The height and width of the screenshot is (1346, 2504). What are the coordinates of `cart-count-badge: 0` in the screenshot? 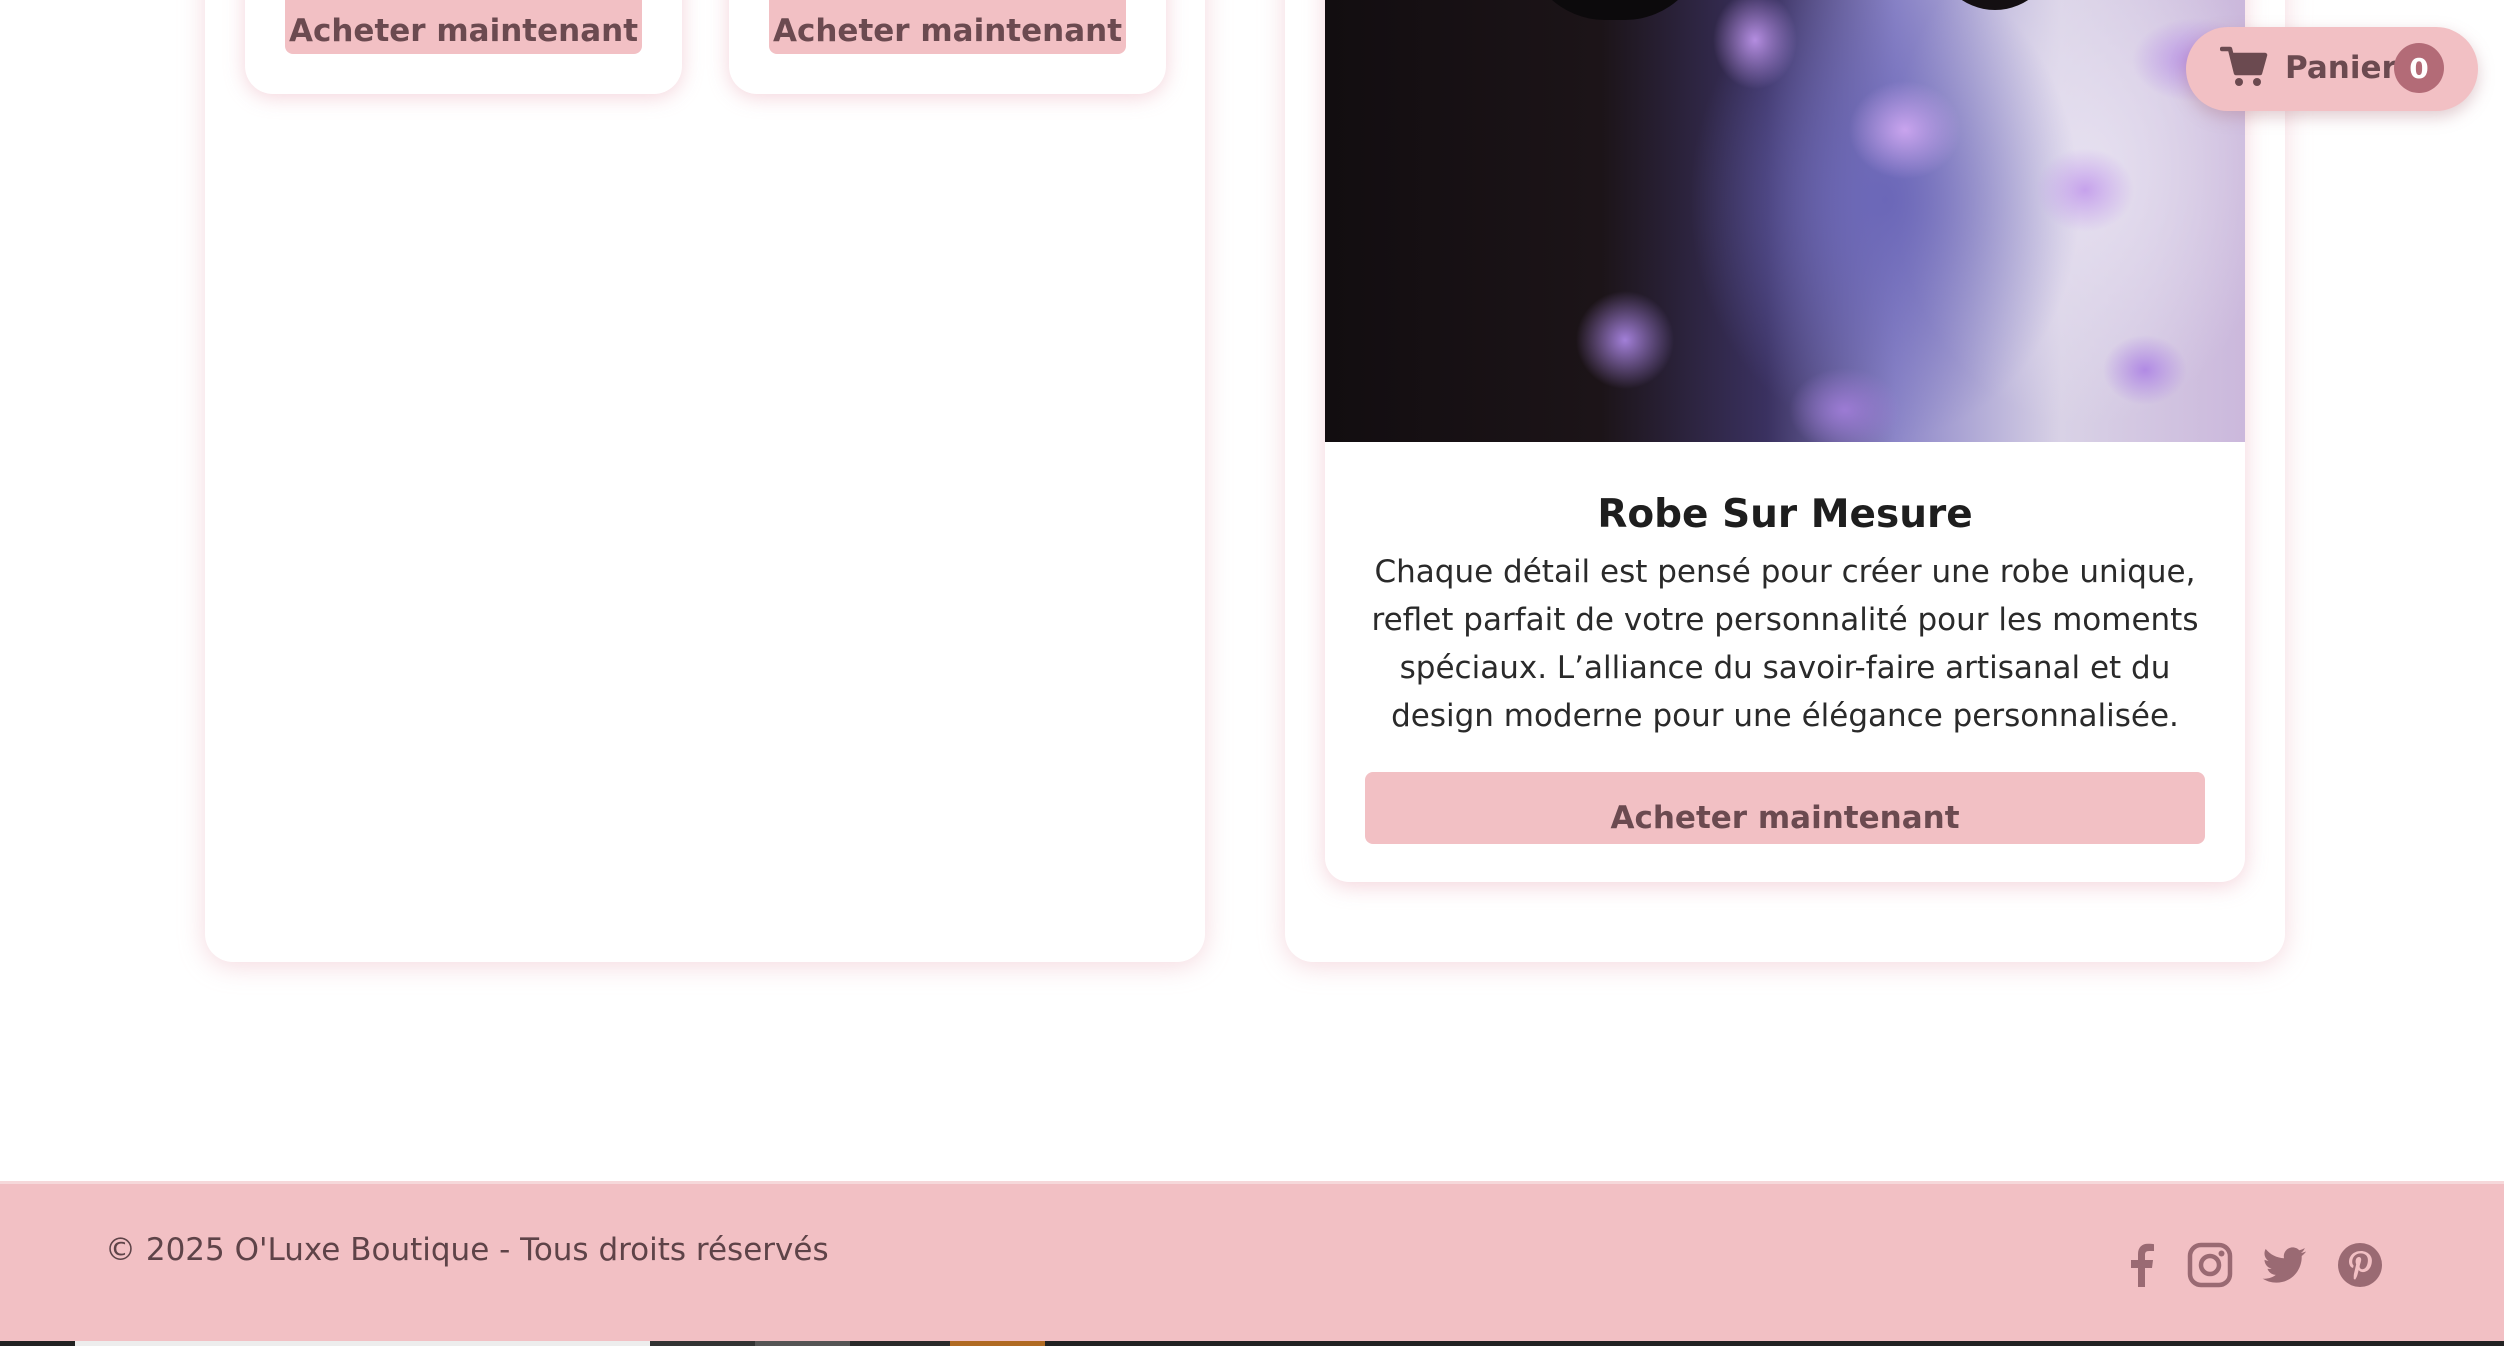 It's located at (2419, 68).